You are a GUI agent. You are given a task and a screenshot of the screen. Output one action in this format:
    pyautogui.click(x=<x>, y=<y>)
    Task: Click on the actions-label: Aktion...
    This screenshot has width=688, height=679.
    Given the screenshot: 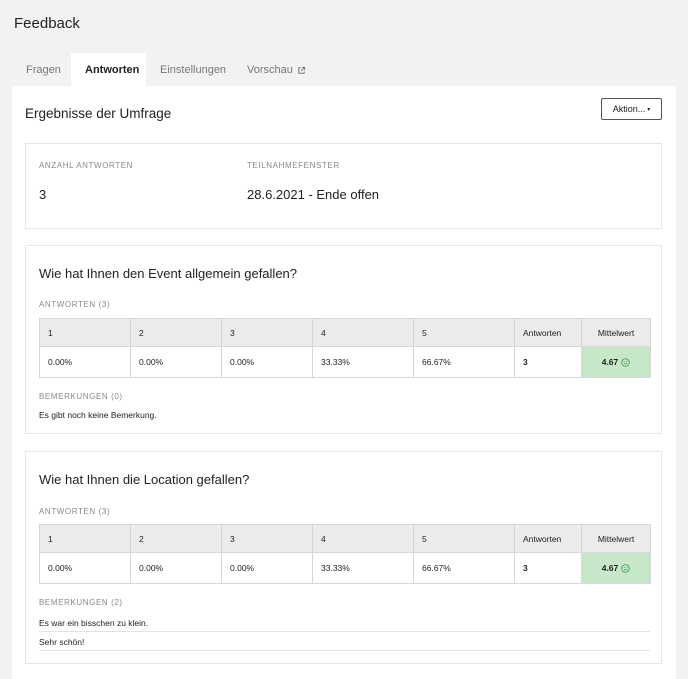 What is the action you would take?
    pyautogui.click(x=629, y=109)
    